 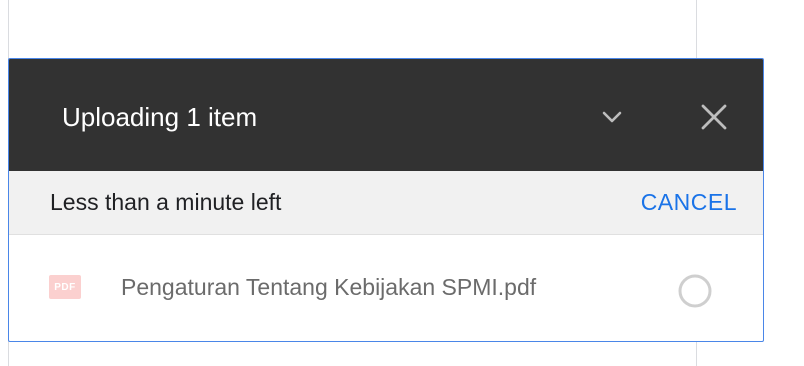 I want to click on collapse-button, so click(x=612, y=117).